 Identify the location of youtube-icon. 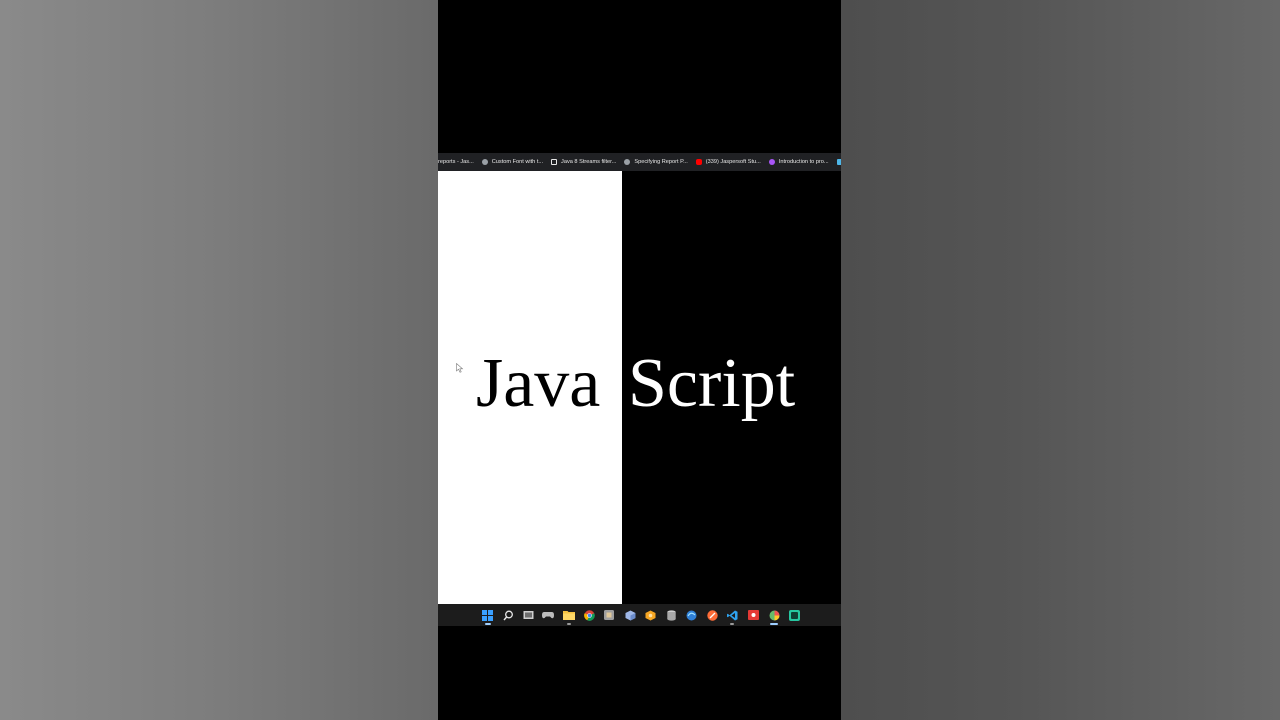
(698, 162).